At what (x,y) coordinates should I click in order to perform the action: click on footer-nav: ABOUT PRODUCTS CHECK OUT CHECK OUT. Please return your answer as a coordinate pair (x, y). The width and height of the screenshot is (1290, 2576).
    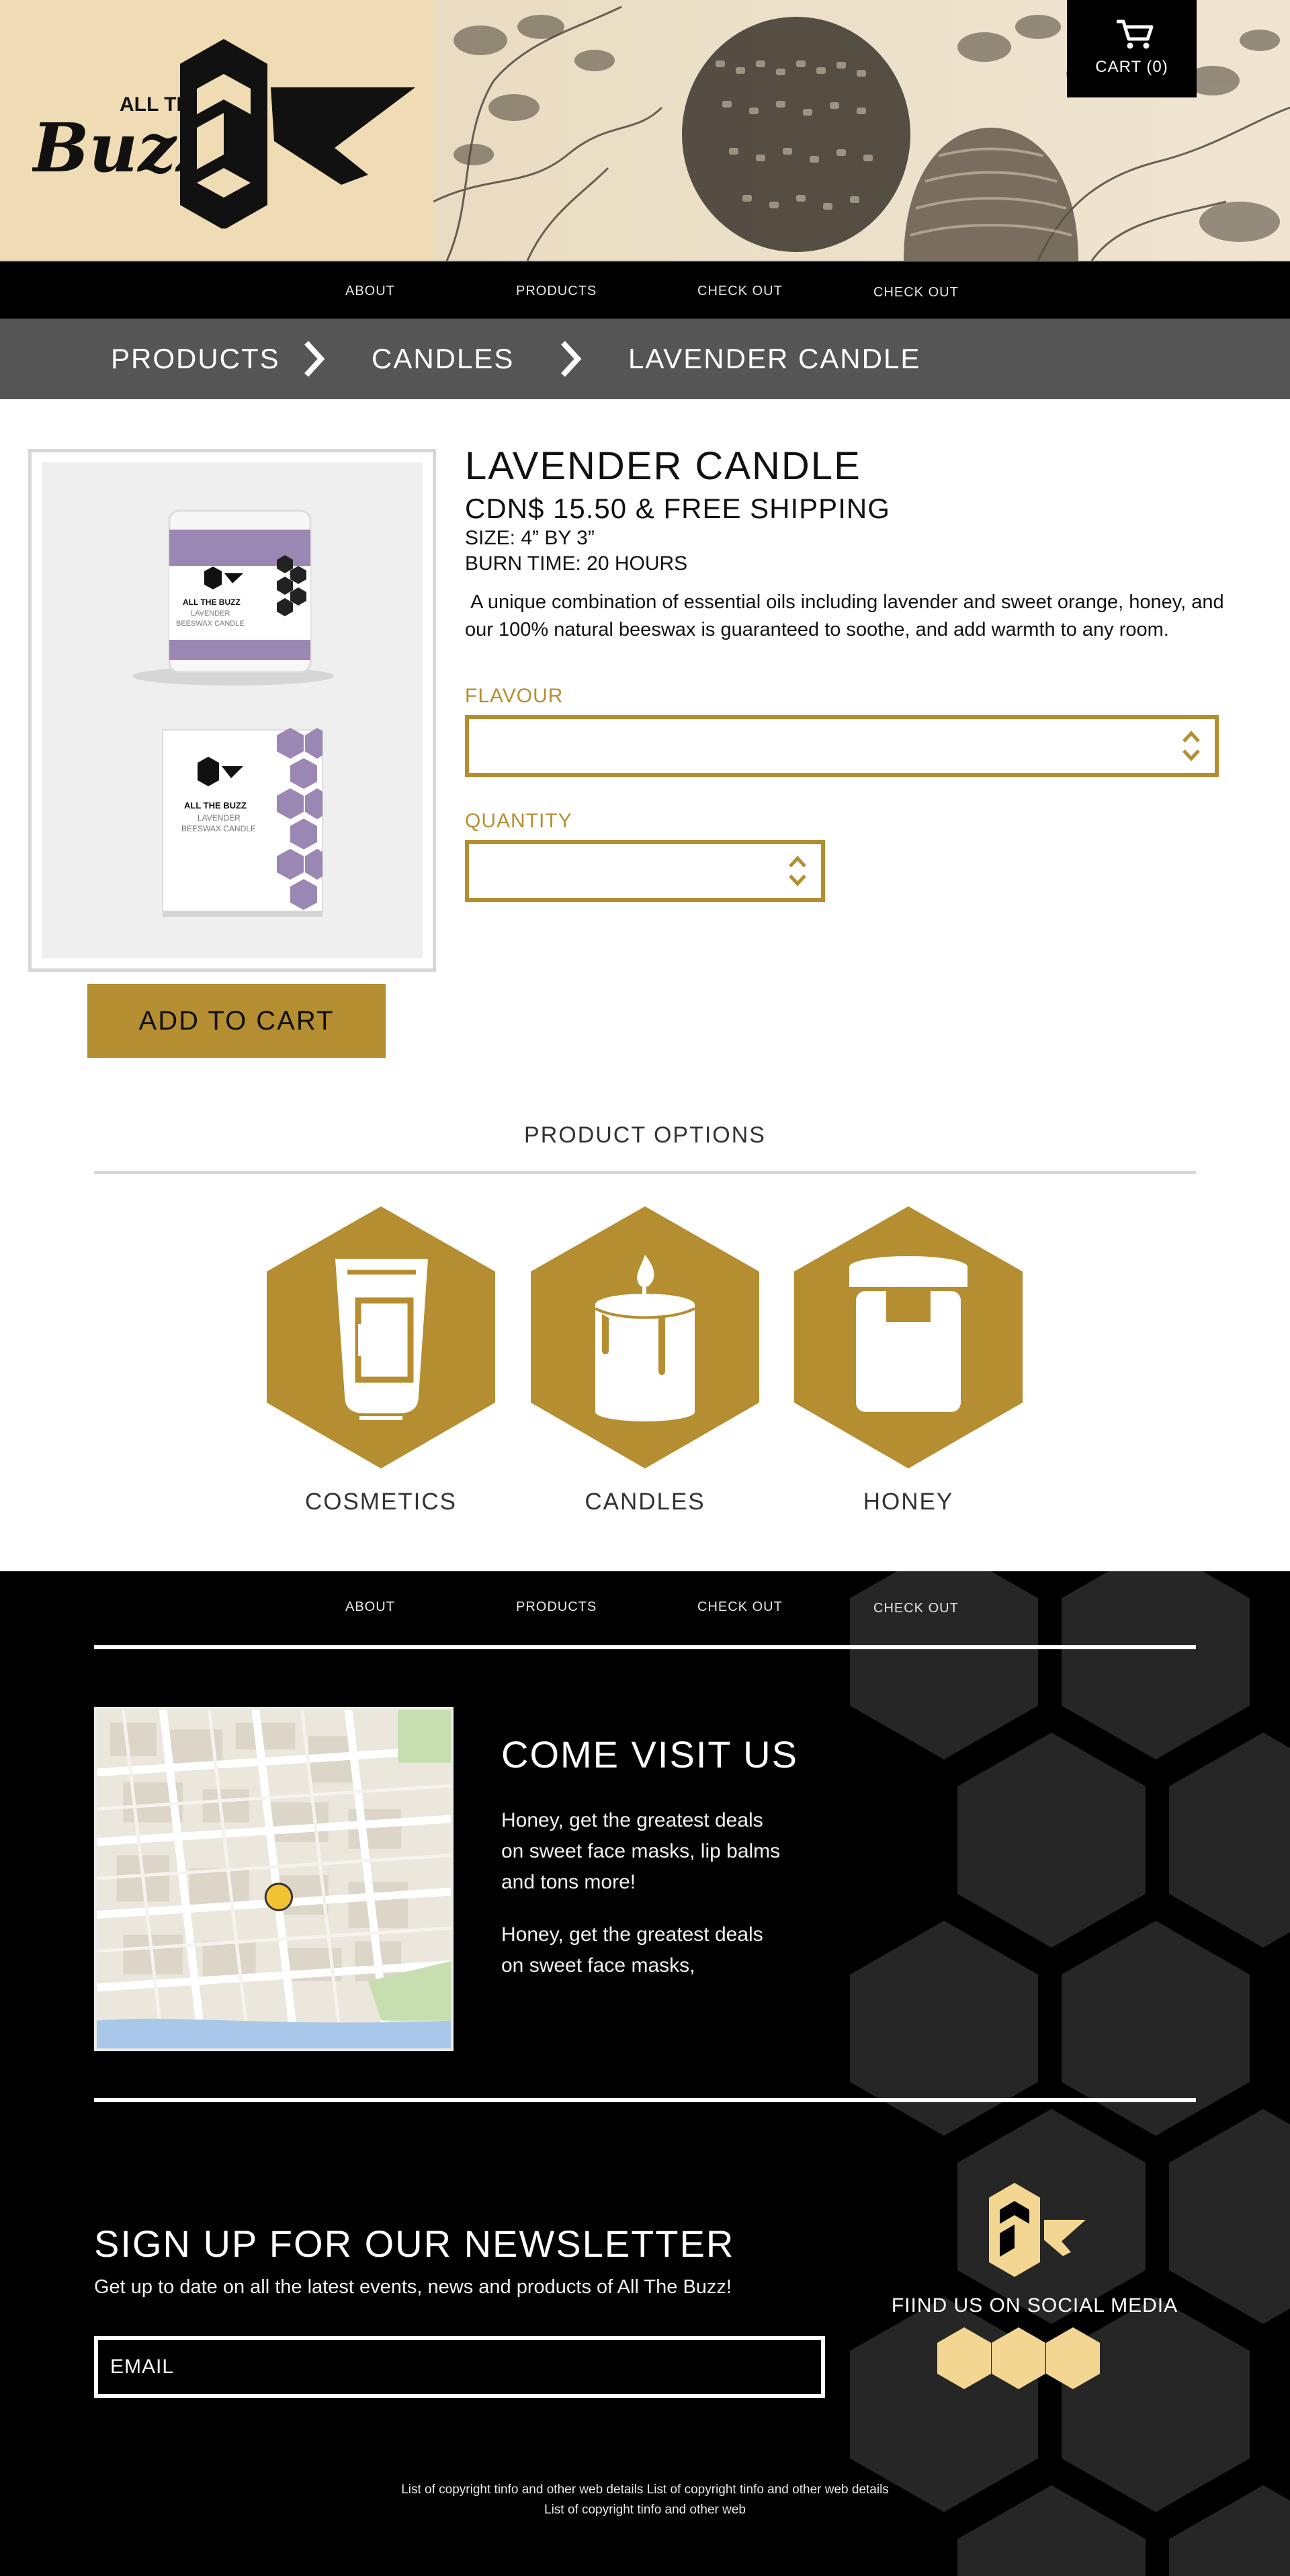
    Looking at the image, I should click on (645, 1608).